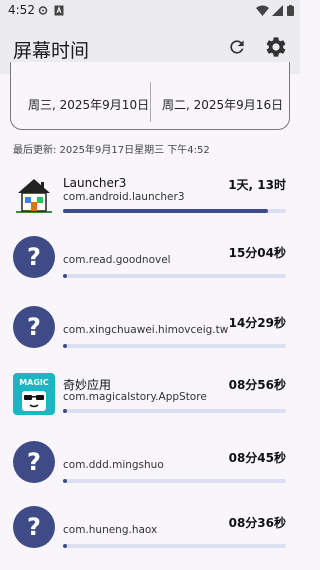 This screenshot has width=320, height=570. I want to click on app-usage-row: ? com.huneng.haox 08分36秒, so click(150, 535).